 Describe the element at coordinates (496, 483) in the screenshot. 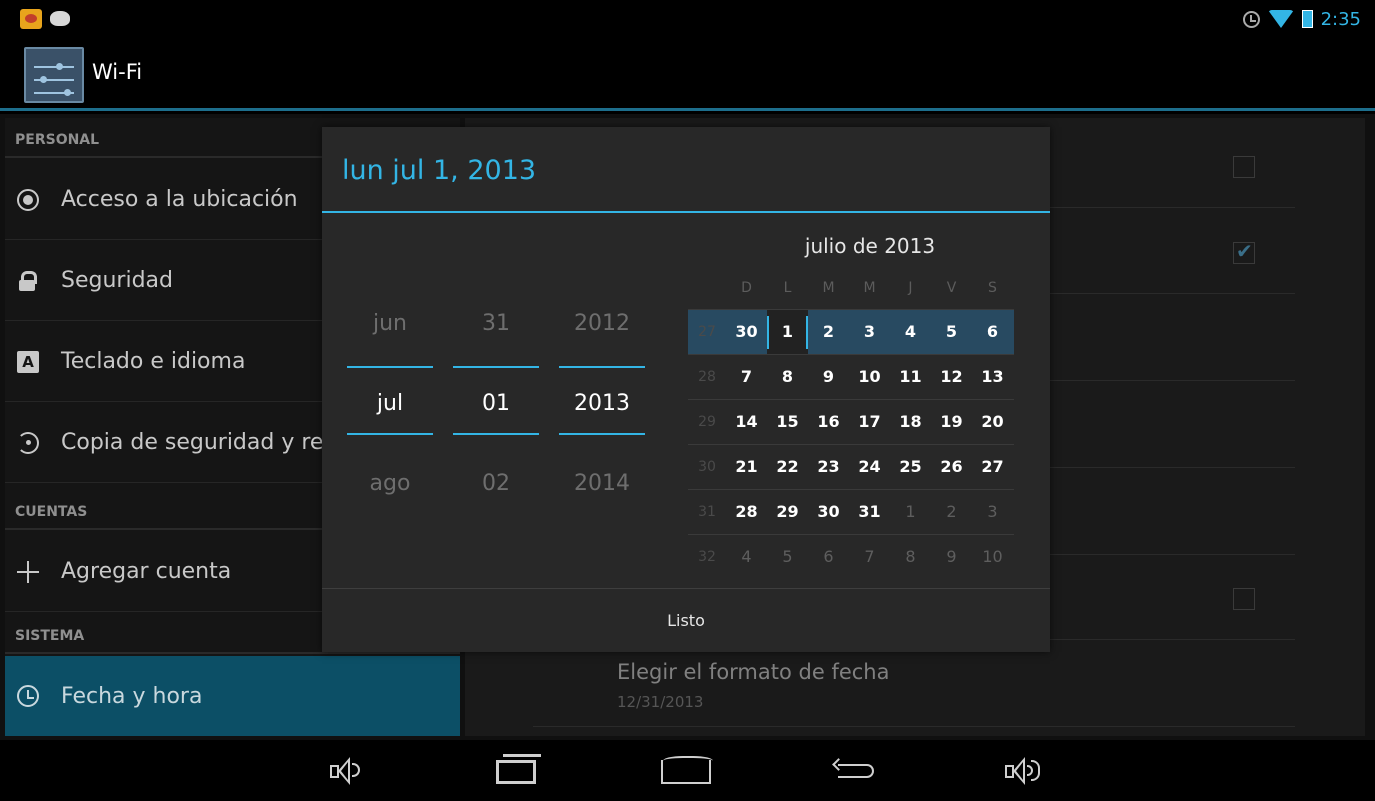

I see `day-next: 02` at that location.